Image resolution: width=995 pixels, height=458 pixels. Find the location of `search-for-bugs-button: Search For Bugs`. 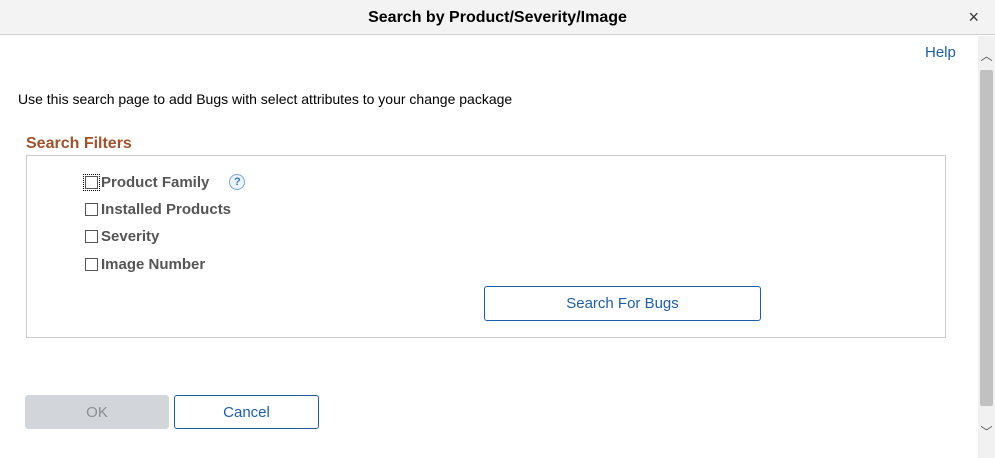

search-for-bugs-button: Search For Bugs is located at coordinates (622, 303).